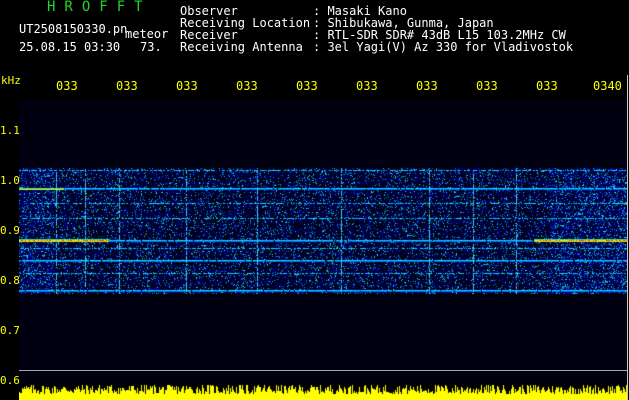 Image resolution: width=629 pixels, height=400 pixels. I want to click on meteor-count: 73., so click(151, 47).